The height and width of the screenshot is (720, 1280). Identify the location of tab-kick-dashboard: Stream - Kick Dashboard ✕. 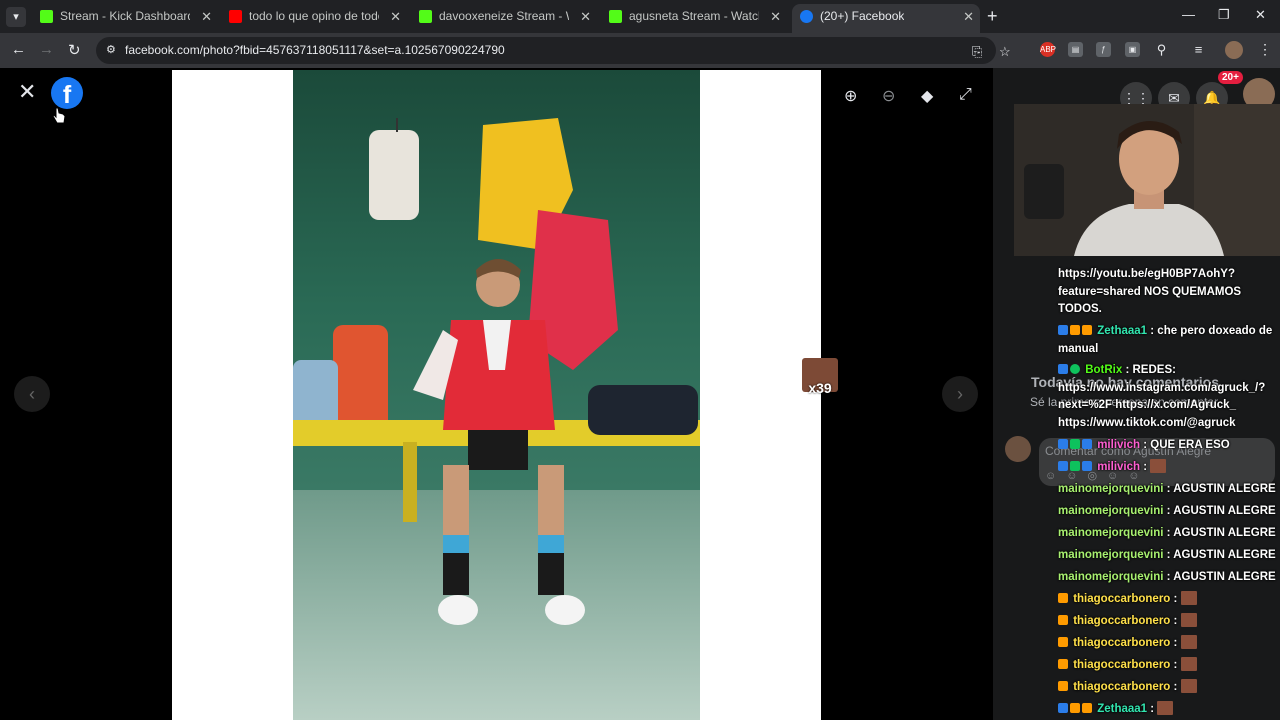
(125, 18).